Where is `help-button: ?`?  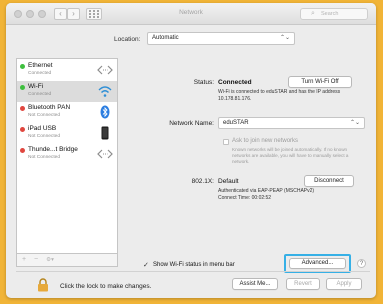 help-button: ? is located at coordinates (361, 263).